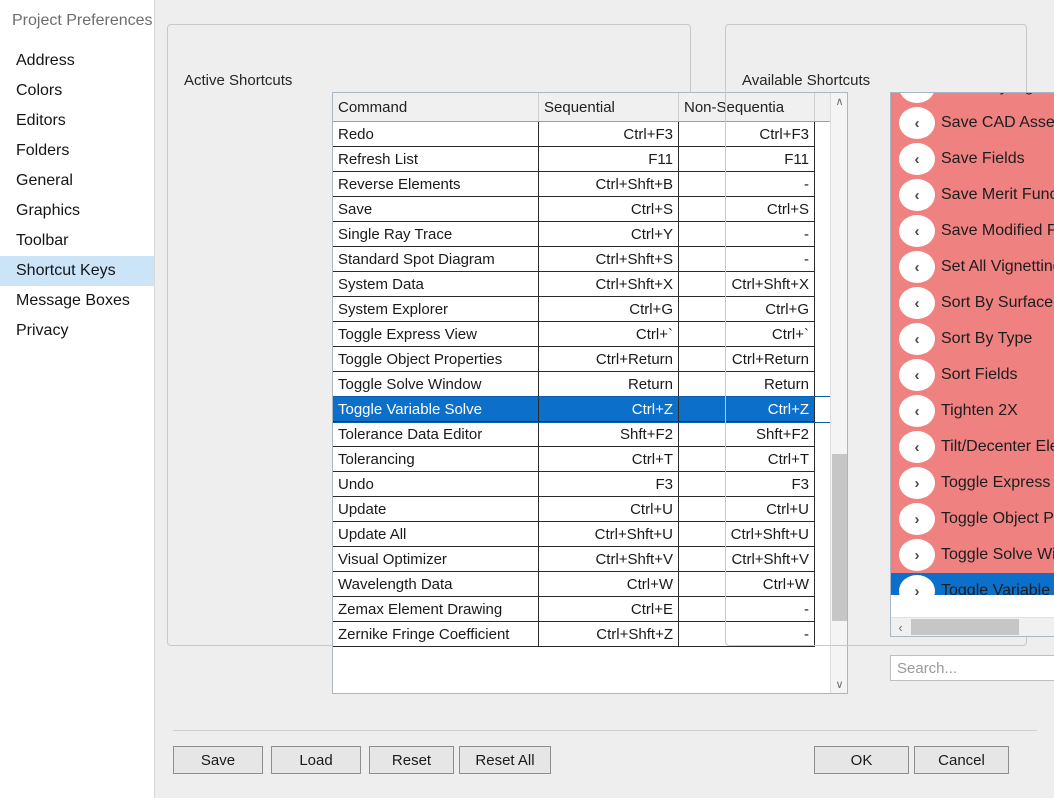  Describe the element at coordinates (997, 194) in the screenshot. I see `list-item-label: Save Merit Function` at that location.